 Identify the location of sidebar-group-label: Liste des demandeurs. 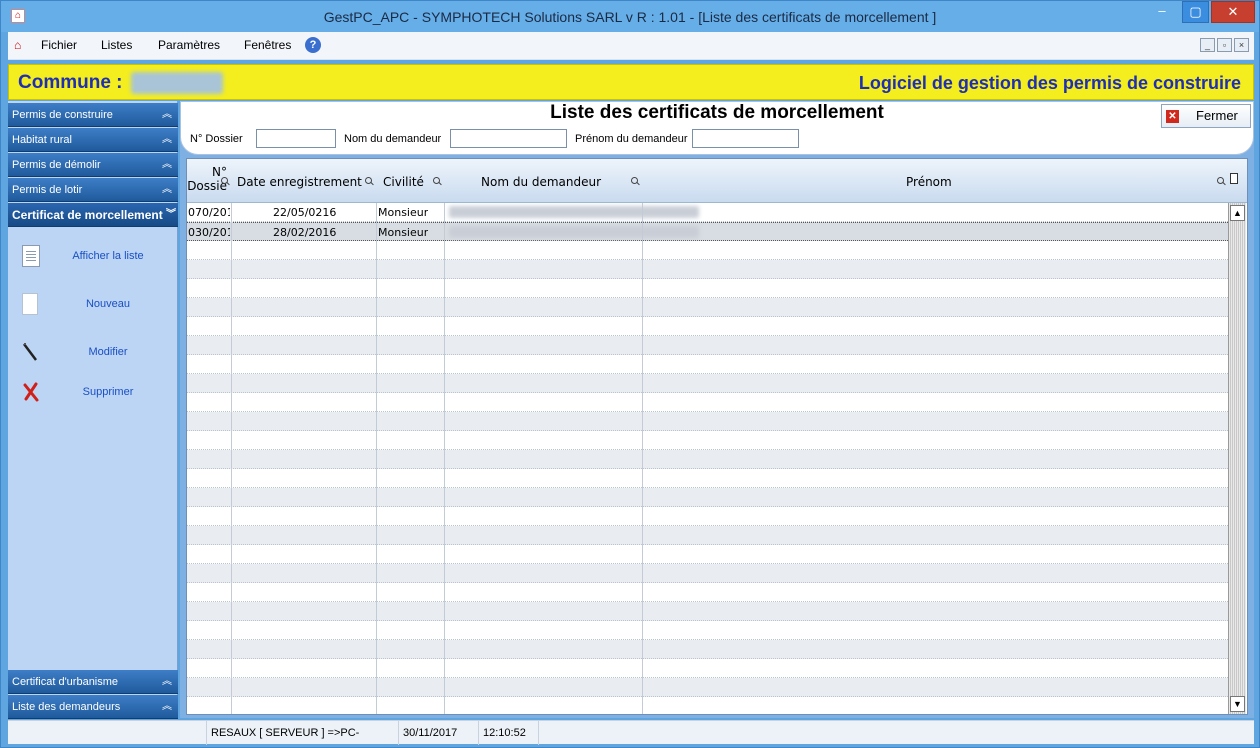
(66, 707).